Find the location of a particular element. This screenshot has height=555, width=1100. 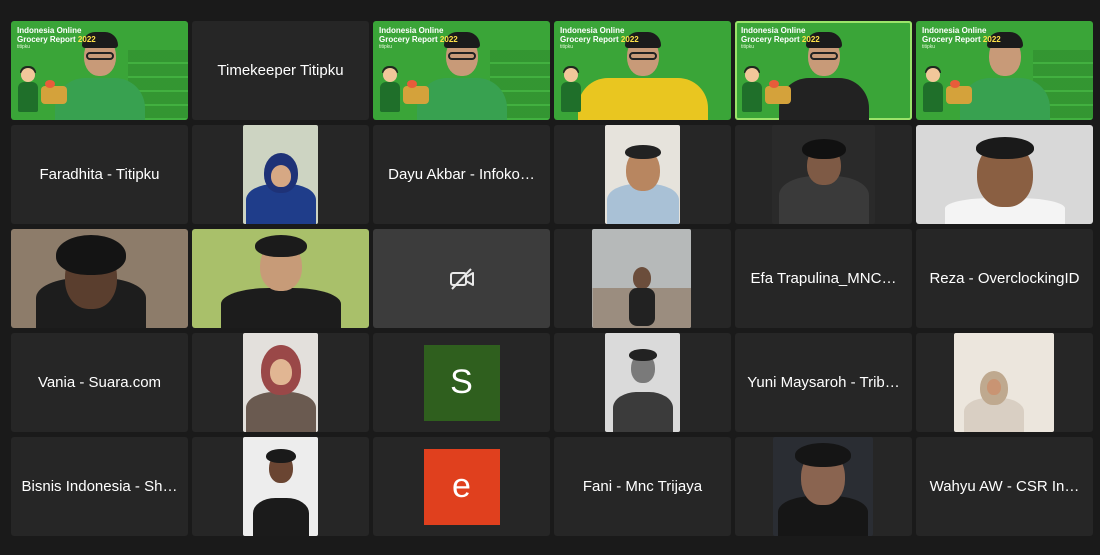

participant-name: Vania - Suara.com is located at coordinates (99, 382).